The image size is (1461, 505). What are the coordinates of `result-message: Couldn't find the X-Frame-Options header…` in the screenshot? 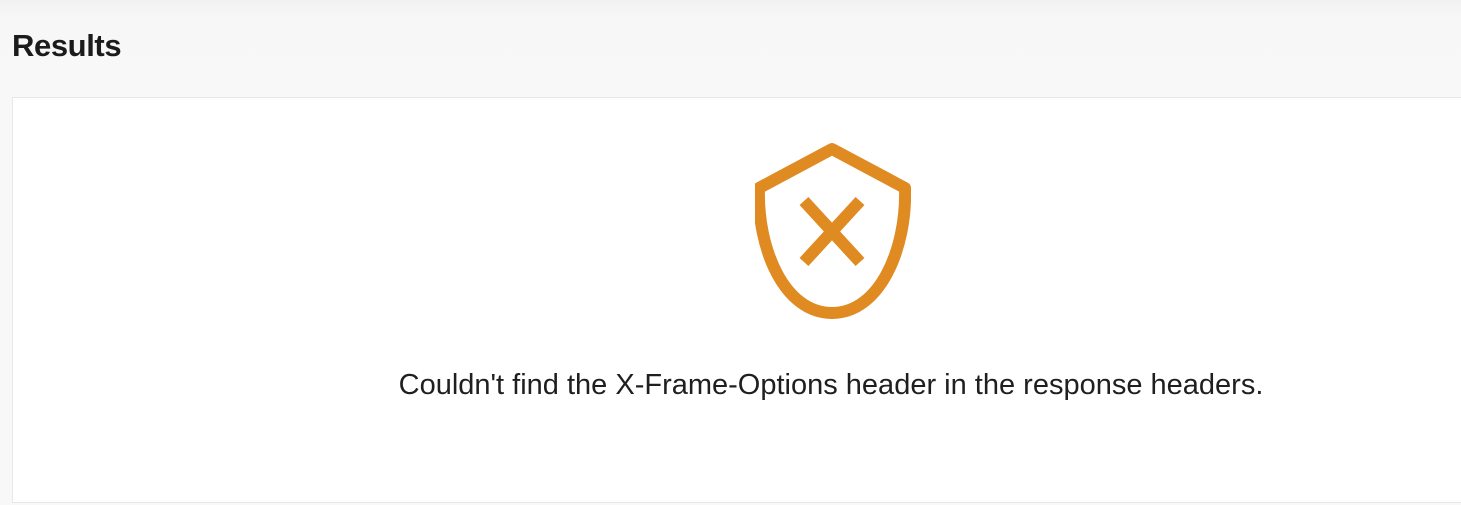 It's located at (831, 385).